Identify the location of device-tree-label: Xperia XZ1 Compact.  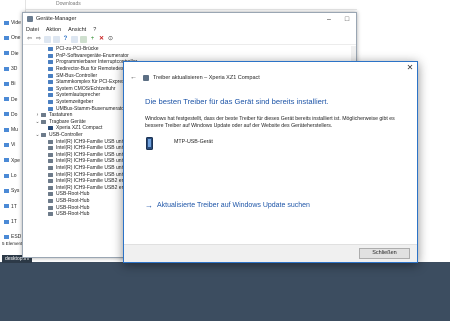
(79, 128).